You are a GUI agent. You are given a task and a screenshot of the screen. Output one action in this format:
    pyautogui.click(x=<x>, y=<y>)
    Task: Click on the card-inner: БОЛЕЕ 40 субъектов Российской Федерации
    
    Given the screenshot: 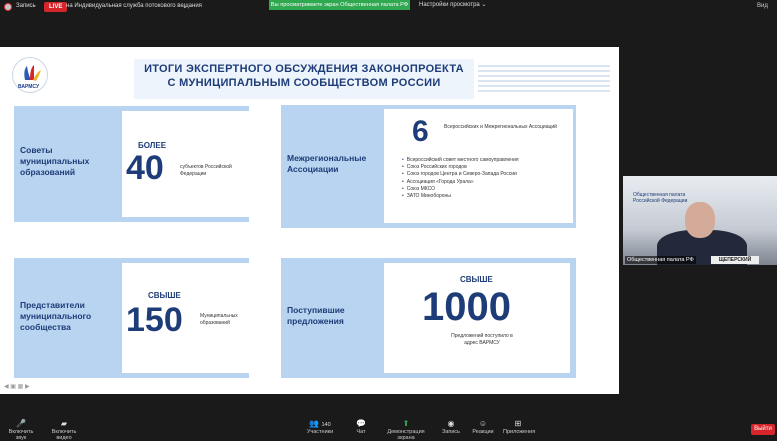 What is the action you would take?
    pyautogui.click(x=185, y=164)
    